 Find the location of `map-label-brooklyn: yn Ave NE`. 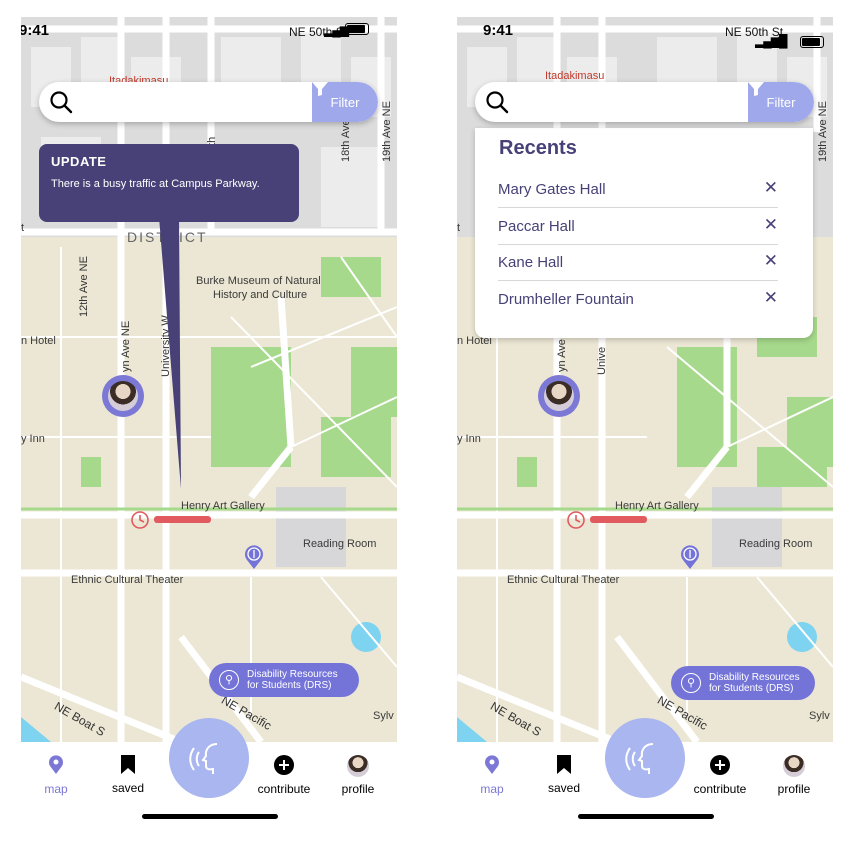

map-label-brooklyn: yn Ave NE is located at coordinates (126, 346).